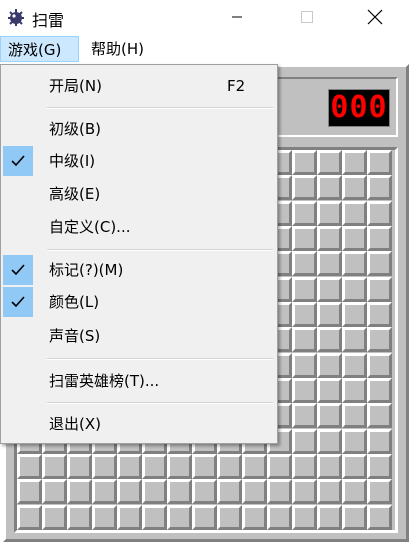 The image size is (412, 545). Describe the element at coordinates (139, 302) in the screenshot. I see `menu-item-color: 颜色(L)` at that location.